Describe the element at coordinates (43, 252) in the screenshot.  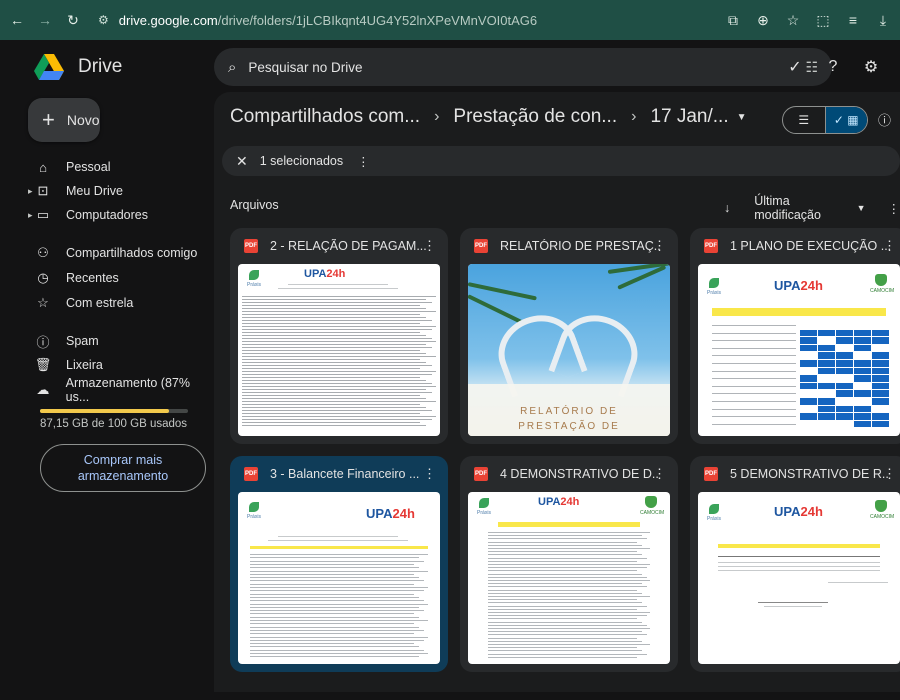
I see `people-icon: ⚇` at that location.